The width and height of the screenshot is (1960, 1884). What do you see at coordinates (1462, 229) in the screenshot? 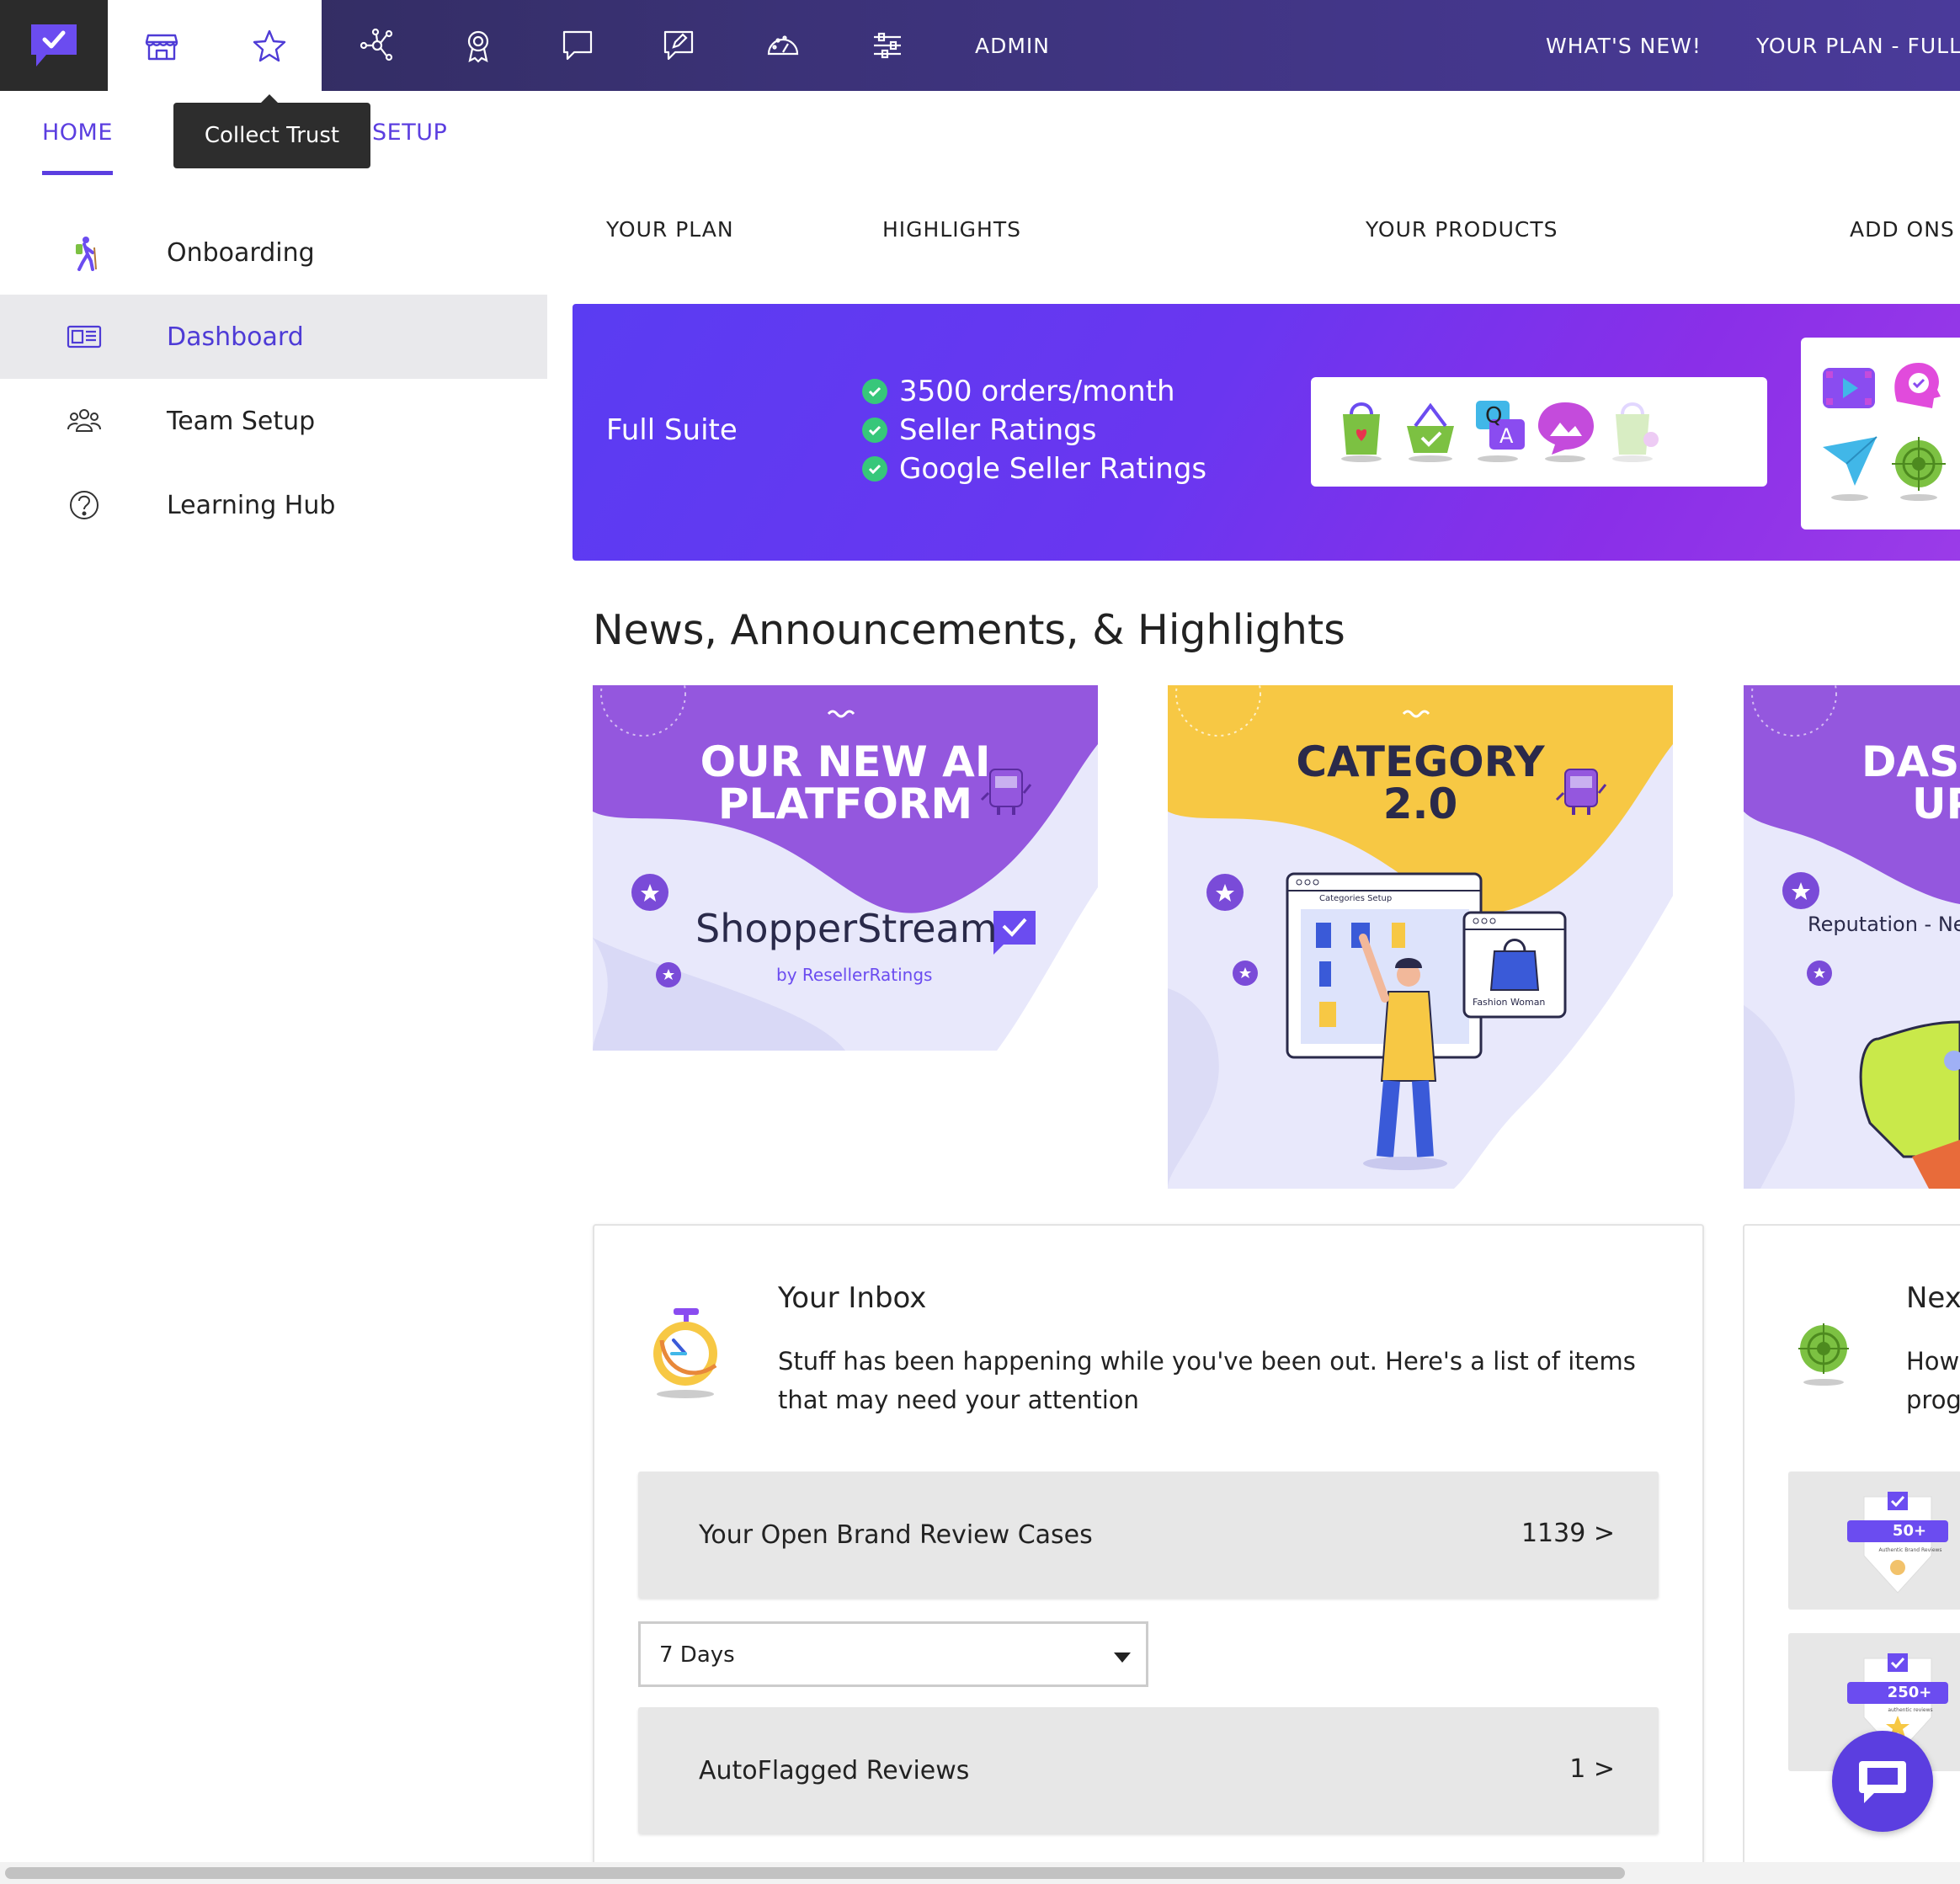
I see `tab-your-products: YOUR PRODUCTS` at bounding box center [1462, 229].